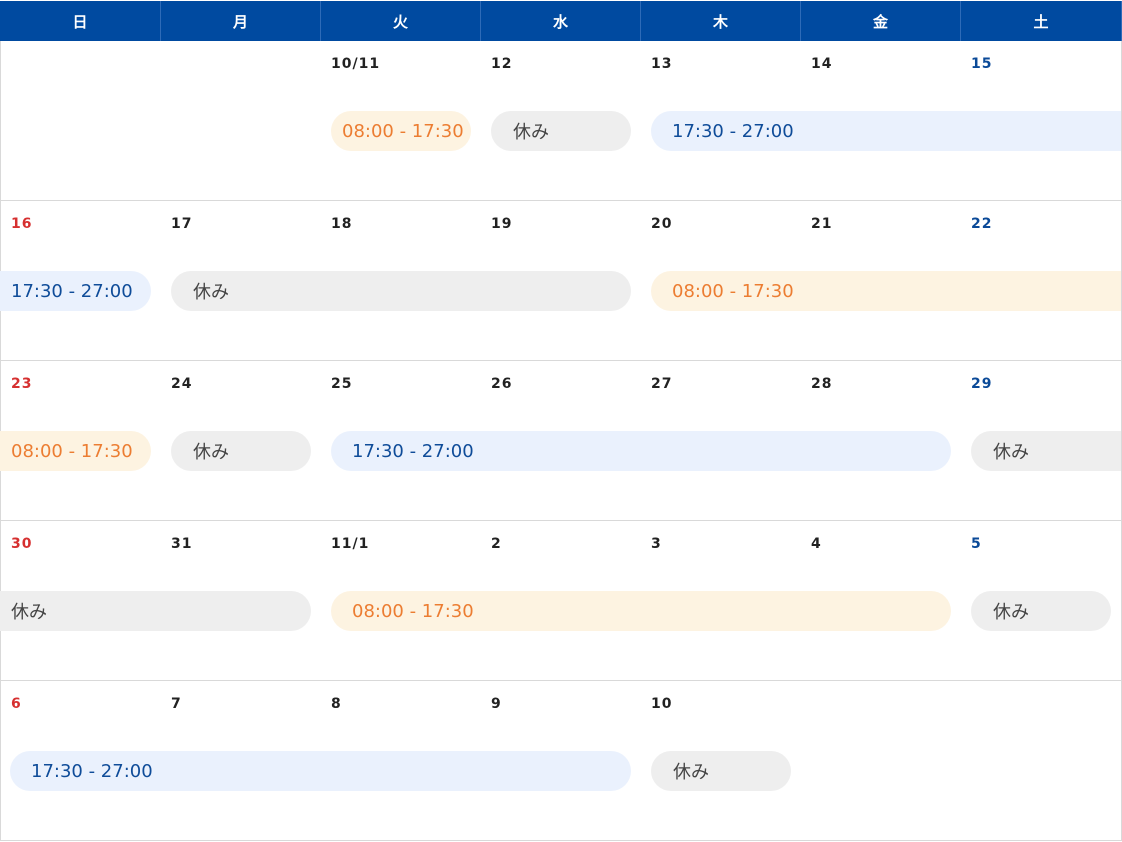  I want to click on day-number: 24, so click(182, 384).